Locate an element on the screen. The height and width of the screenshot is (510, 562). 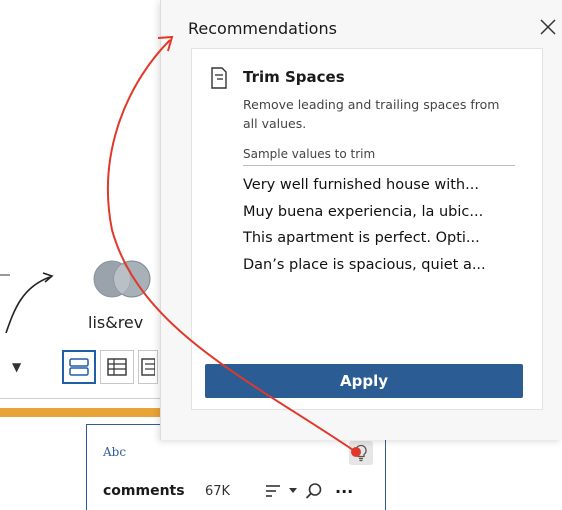
toolbar-divider is located at coordinates (80, 398).